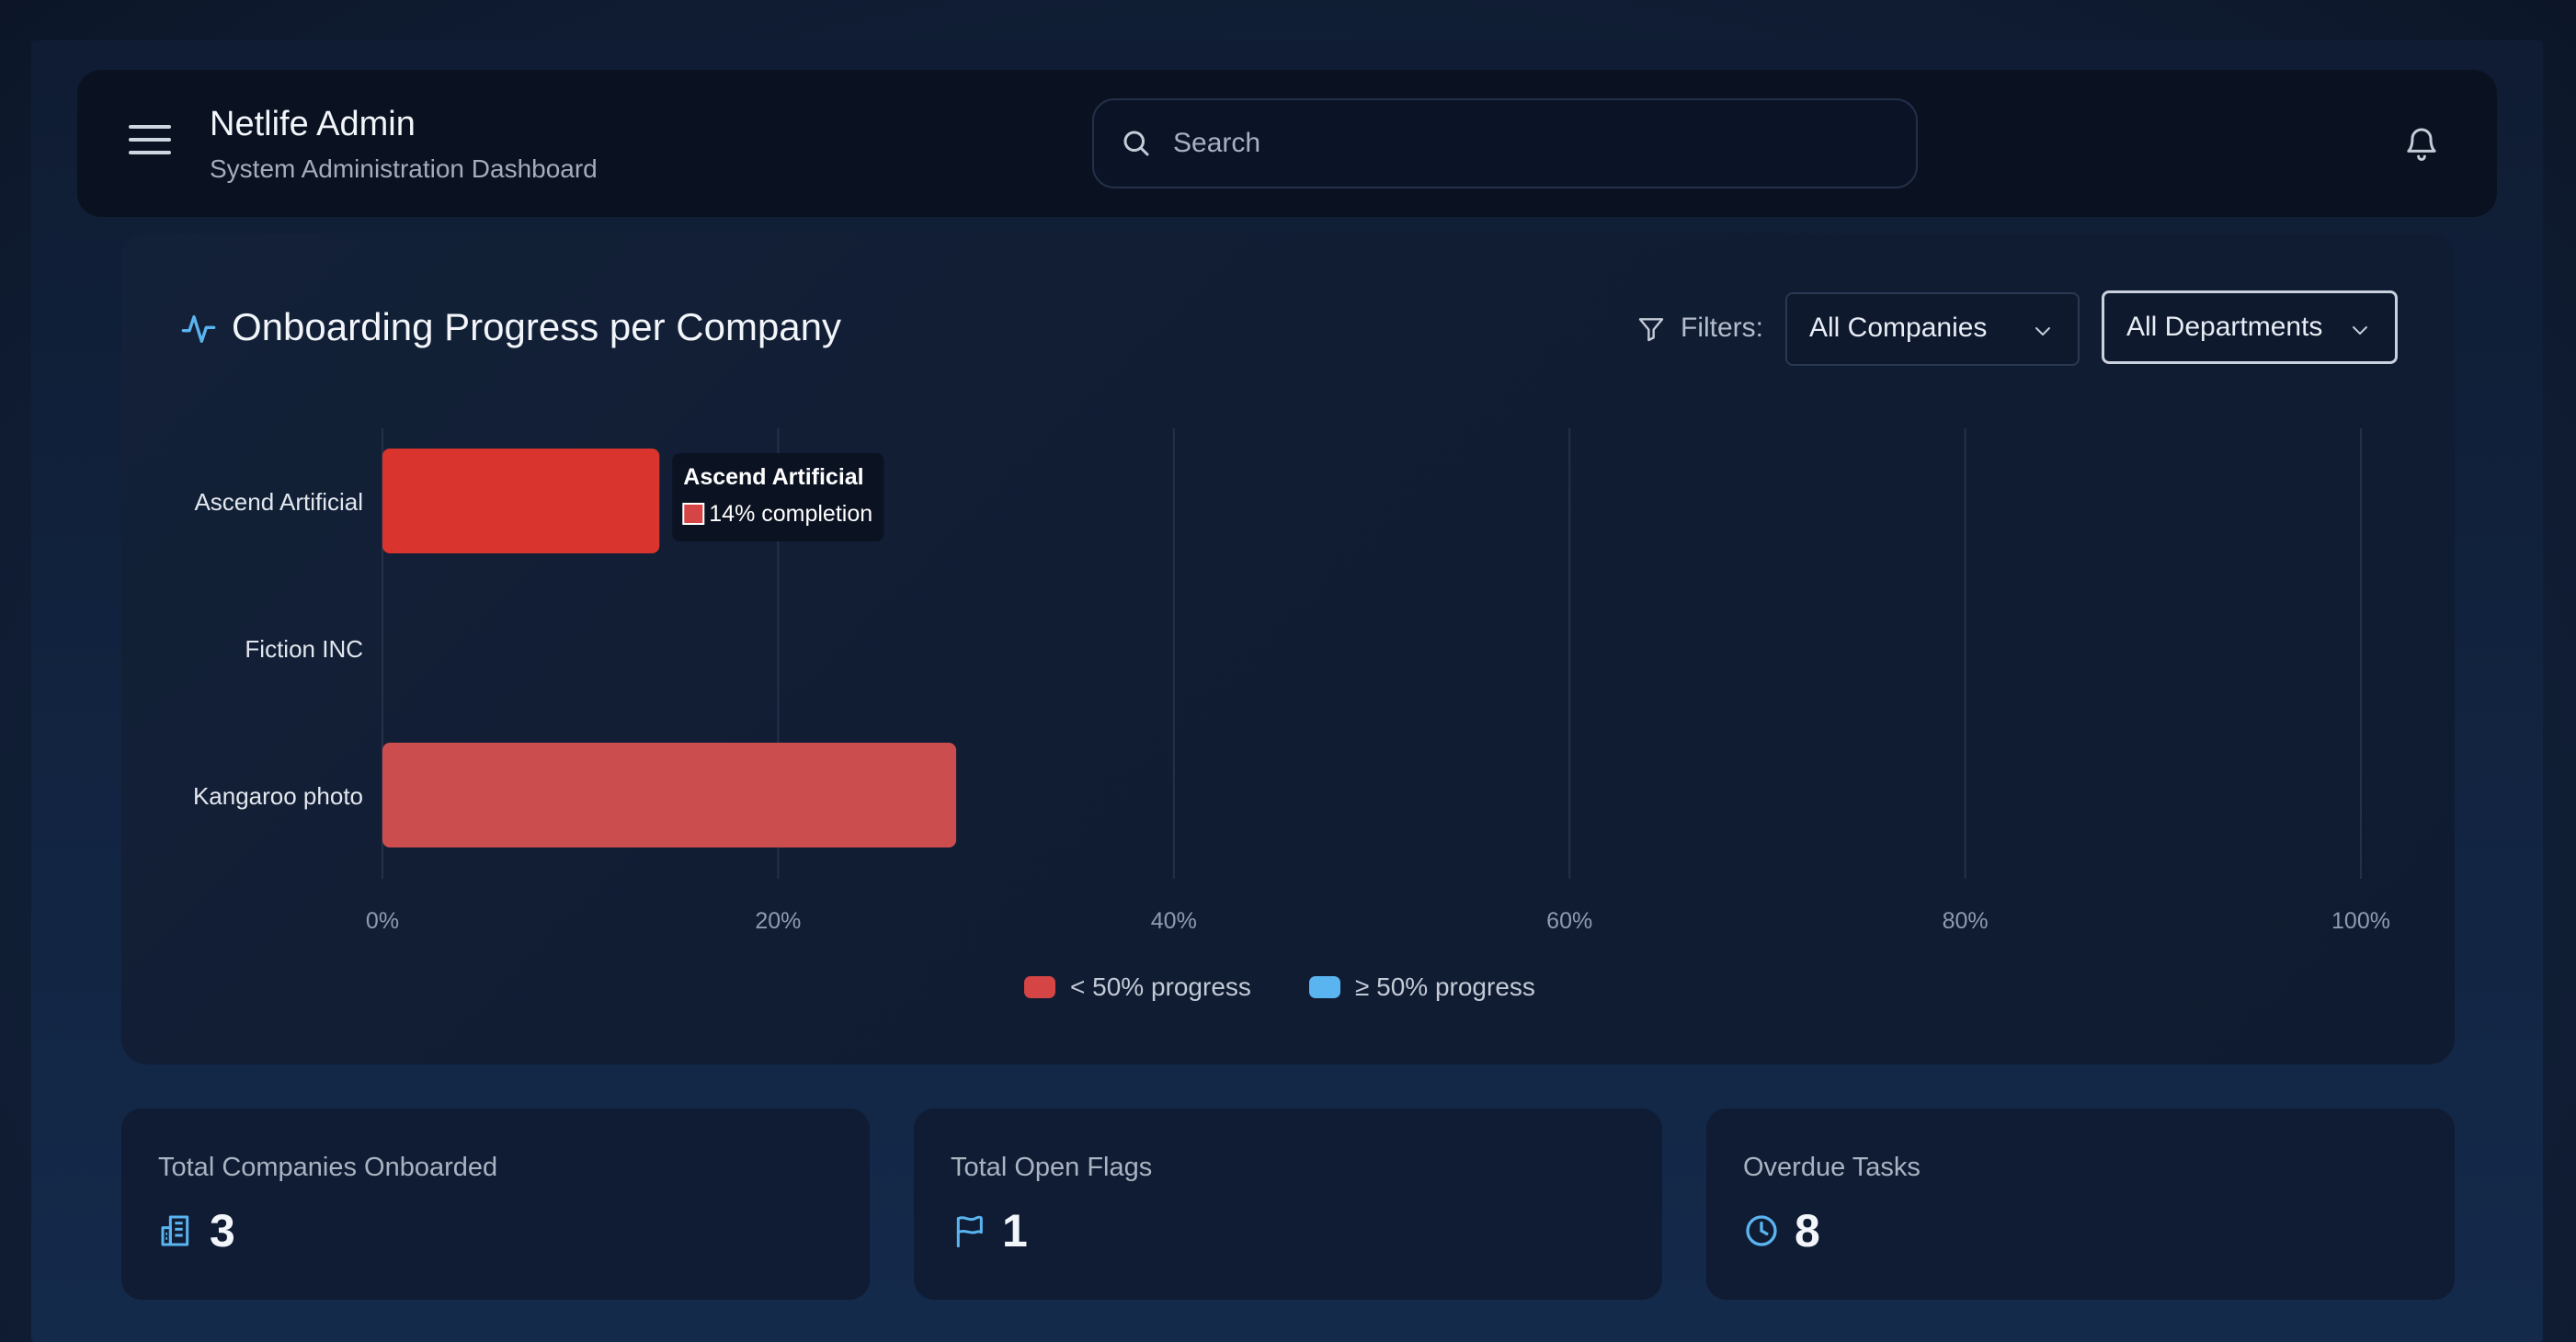 The height and width of the screenshot is (1342, 2576). What do you see at coordinates (382, 921) in the screenshot?
I see `x-tick-label: 0%` at bounding box center [382, 921].